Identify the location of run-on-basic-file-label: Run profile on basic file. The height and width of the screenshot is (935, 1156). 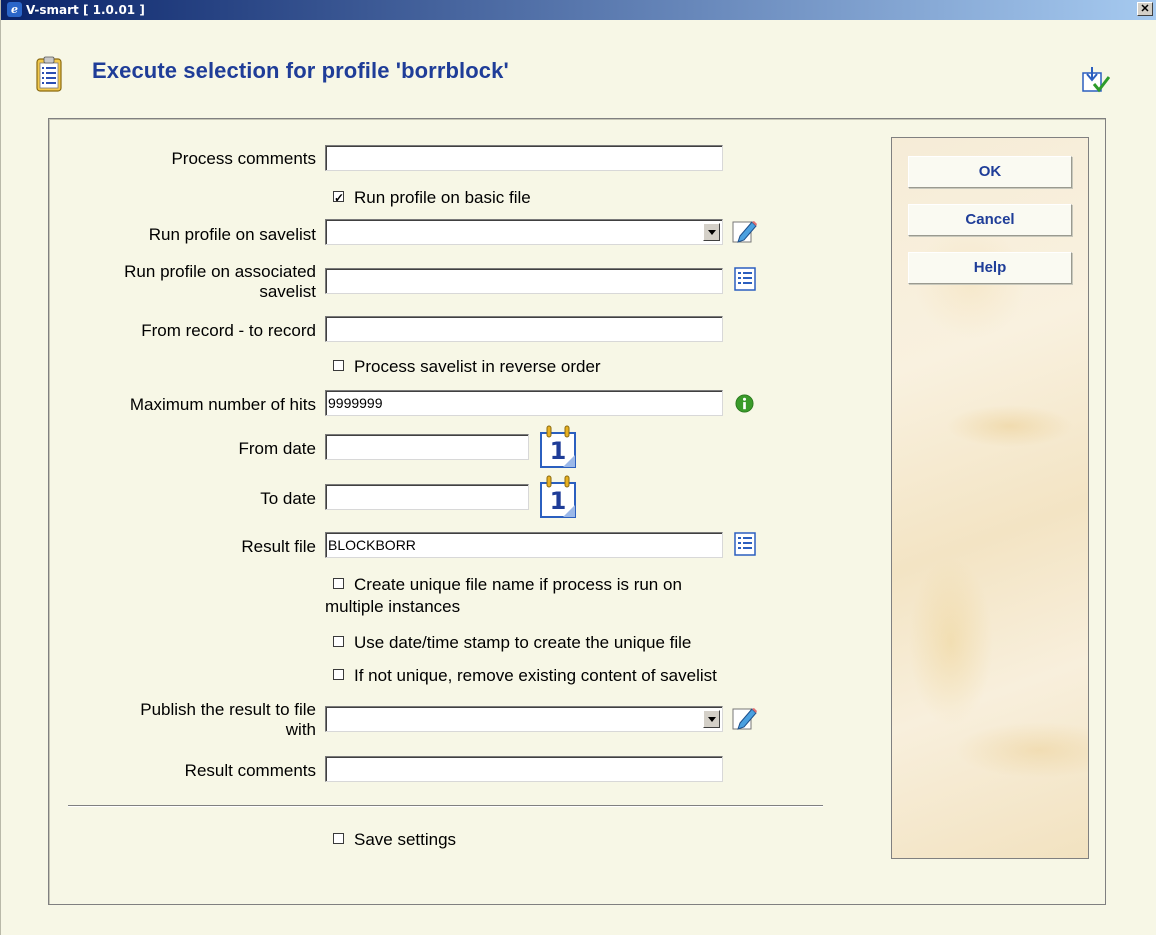
(442, 197).